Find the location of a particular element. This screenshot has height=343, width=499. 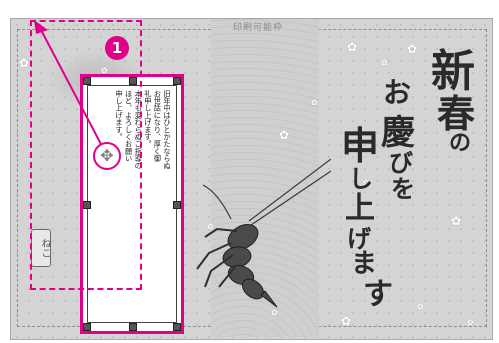

step-callout-badge: 1 is located at coordinates (117, 48).